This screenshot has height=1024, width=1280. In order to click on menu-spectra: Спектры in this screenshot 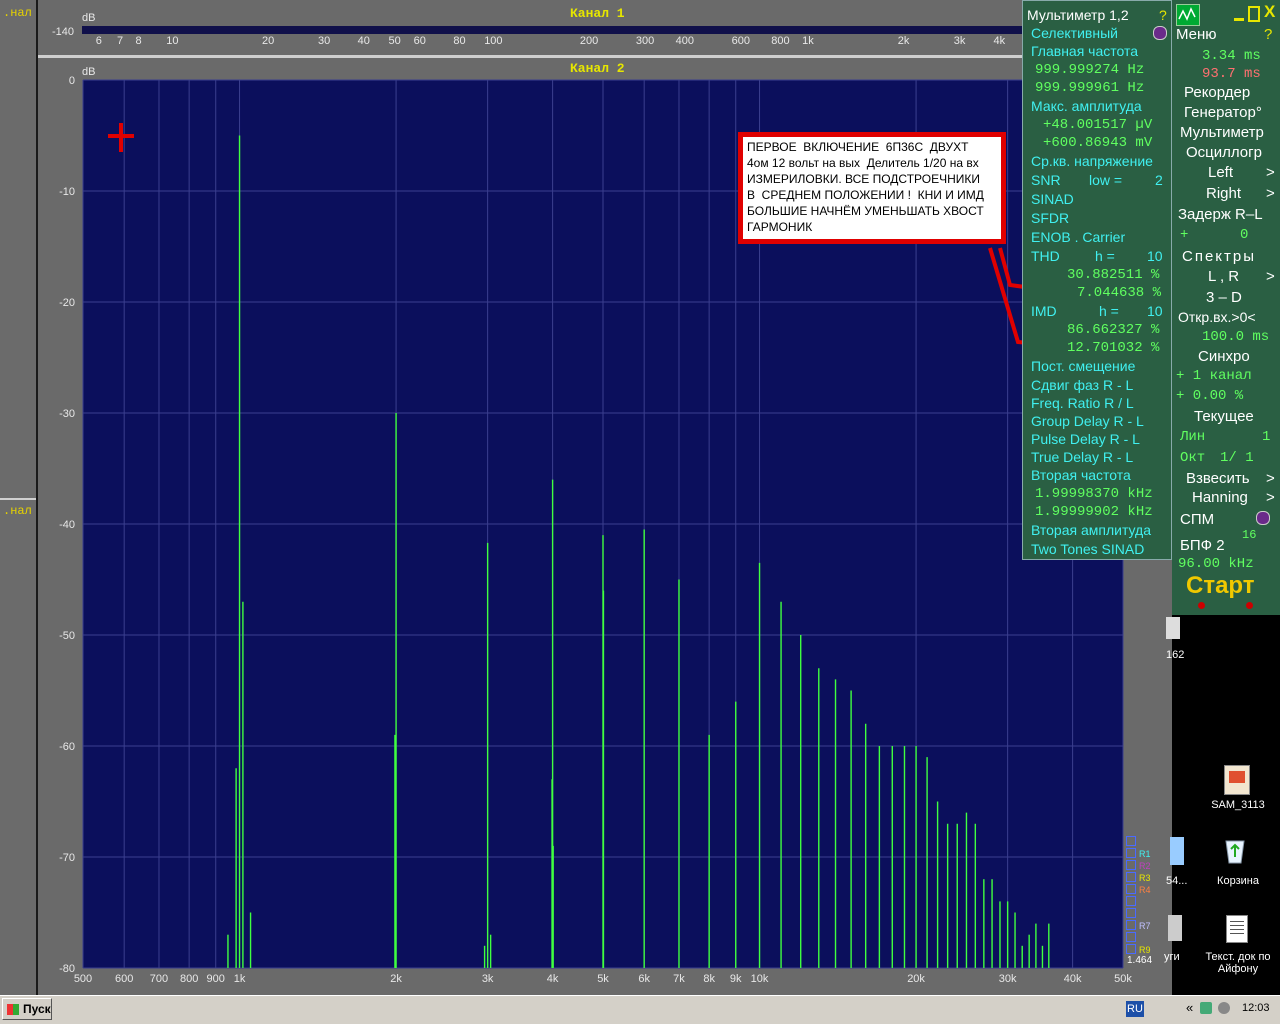, I will do `click(1219, 256)`.